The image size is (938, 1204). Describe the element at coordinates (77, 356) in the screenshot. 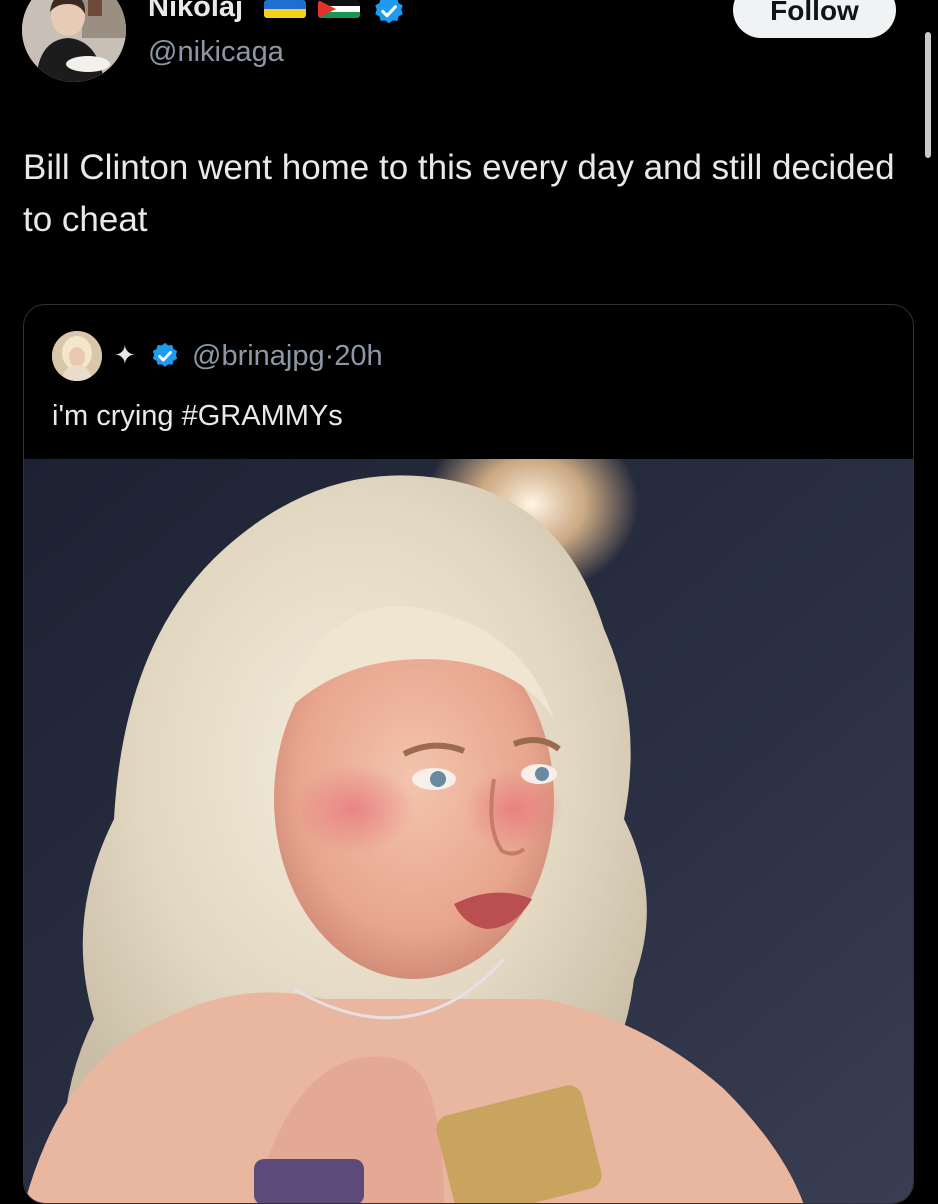

I see `quoted-author-avatar` at that location.